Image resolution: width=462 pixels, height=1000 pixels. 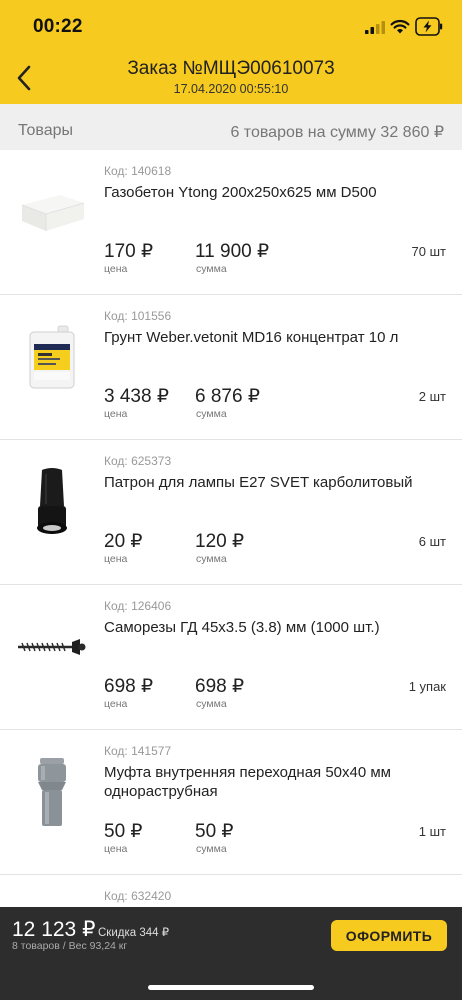 I want to click on cart-total: 12 123 ₽, so click(x=54, y=929).